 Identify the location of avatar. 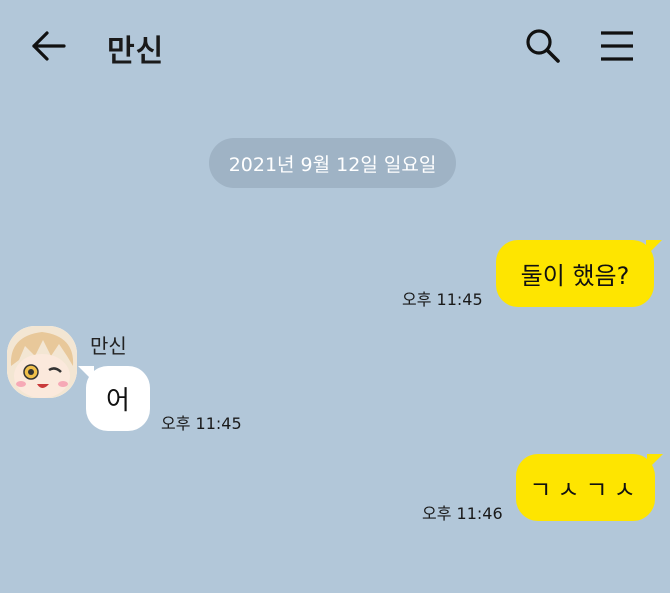
(42, 362).